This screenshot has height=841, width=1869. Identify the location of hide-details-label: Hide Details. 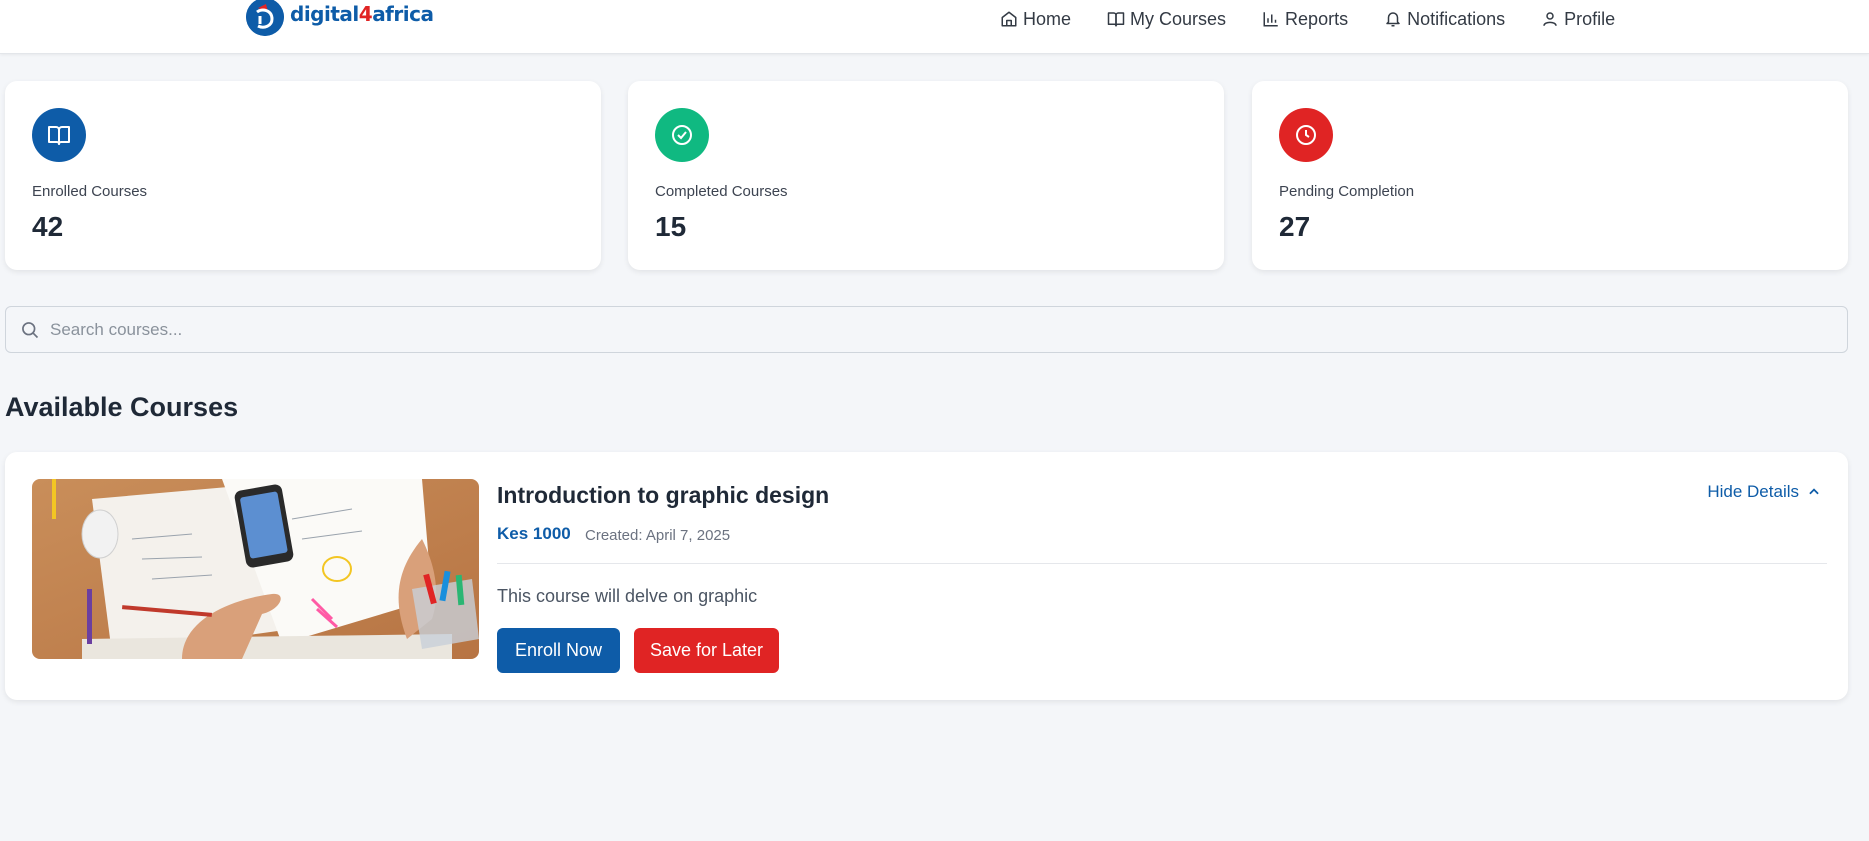
(1753, 491).